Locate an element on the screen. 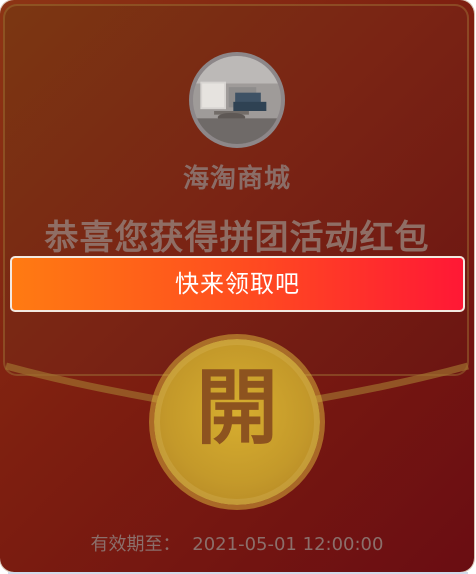  expiry-datetime: 2021-05-01 12:00:00 is located at coordinates (288, 544).